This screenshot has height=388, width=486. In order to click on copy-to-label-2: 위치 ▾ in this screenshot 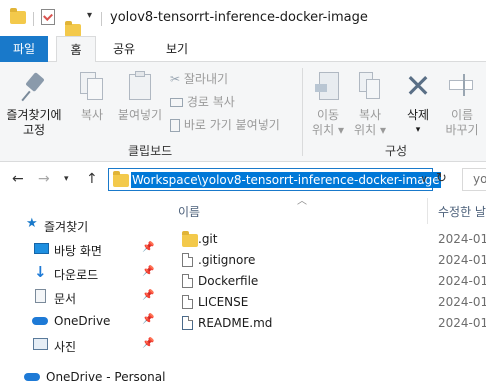, I will do `click(370, 130)`.